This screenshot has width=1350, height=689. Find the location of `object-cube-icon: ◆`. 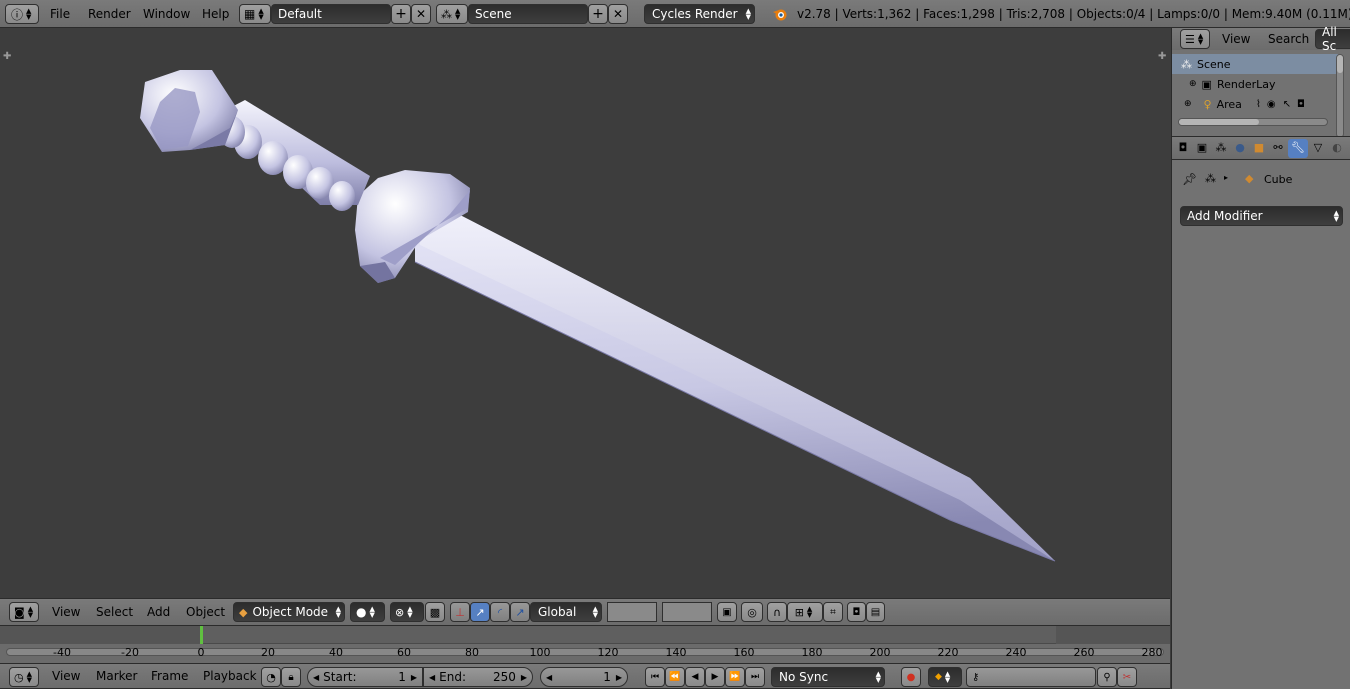

object-cube-icon: ◆ is located at coordinates (1249, 178).